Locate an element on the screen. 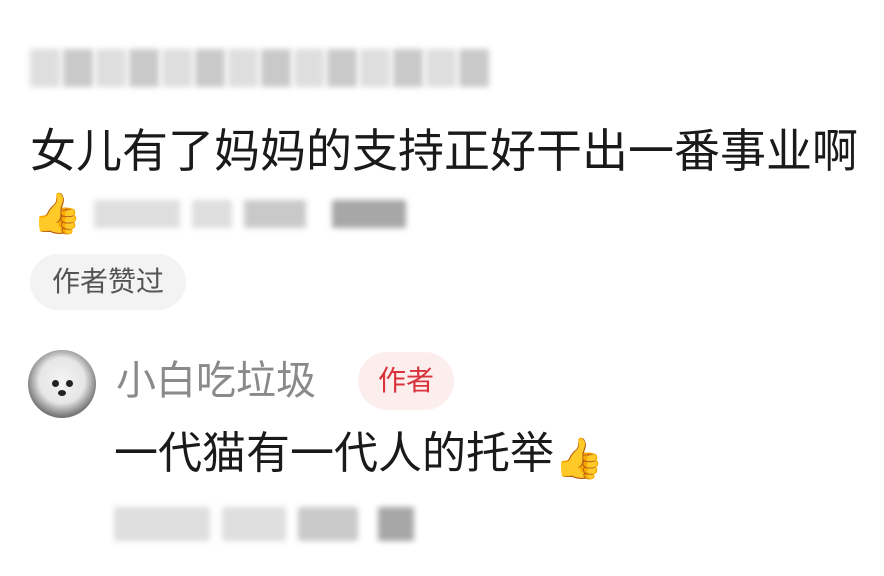 Image resolution: width=884 pixels, height=576 pixels. avatar-nose is located at coordinates (62, 393).